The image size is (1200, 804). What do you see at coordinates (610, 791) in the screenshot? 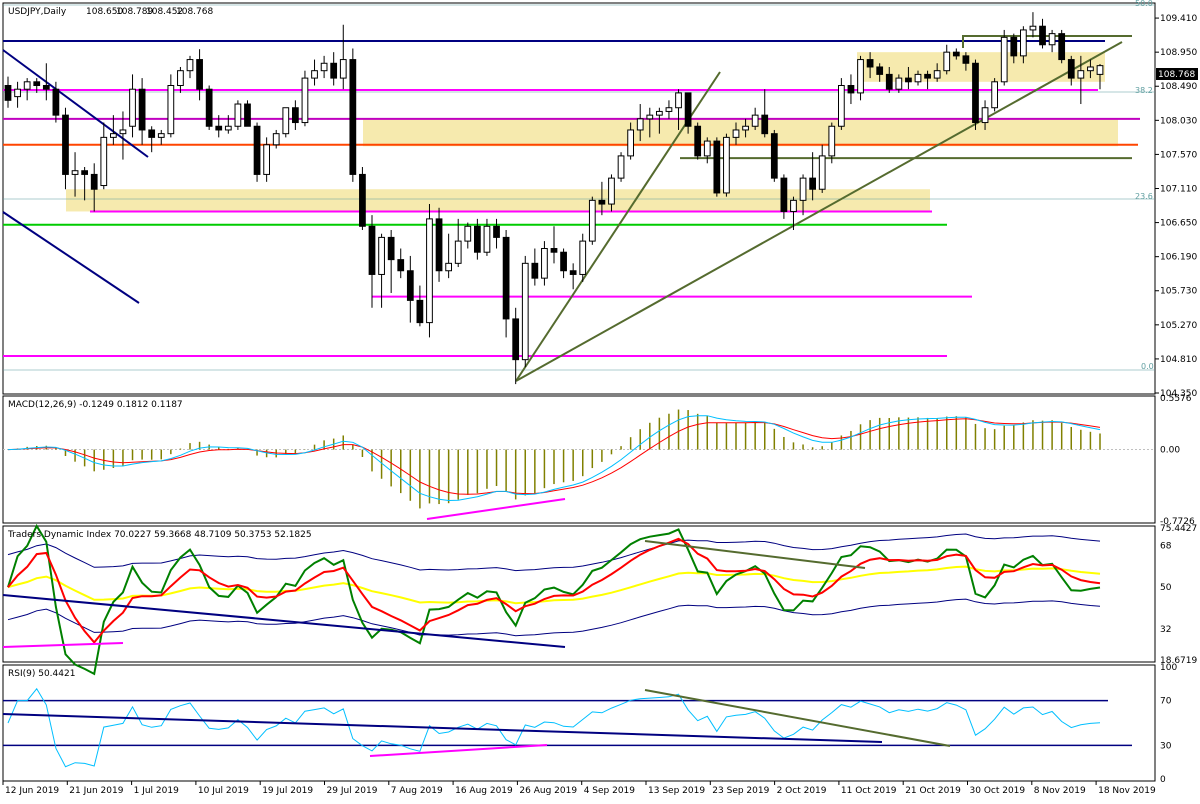
I see `time-tick-label: 4 Sep 2019` at bounding box center [610, 791].